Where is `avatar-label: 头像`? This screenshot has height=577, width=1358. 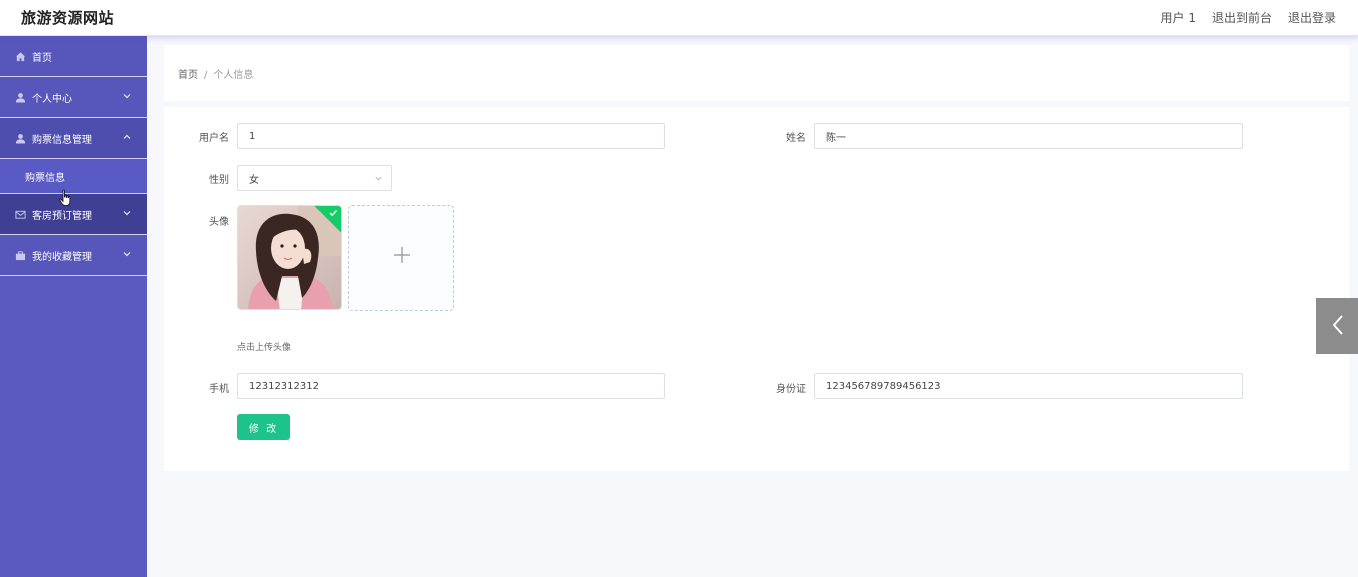
avatar-label: 头像 is located at coordinates (219, 222).